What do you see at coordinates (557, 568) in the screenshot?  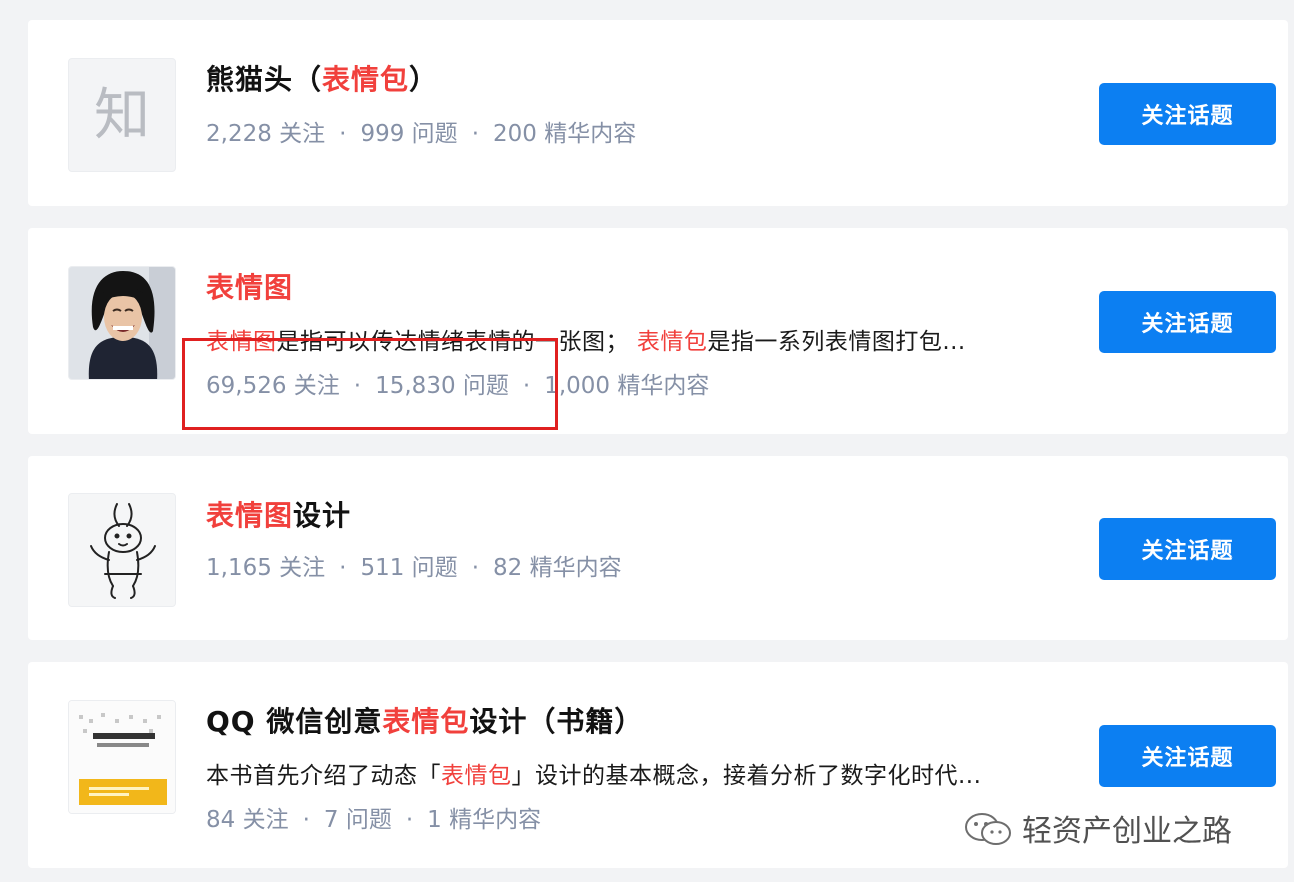 I see `featured-count: 82 精华内容` at bounding box center [557, 568].